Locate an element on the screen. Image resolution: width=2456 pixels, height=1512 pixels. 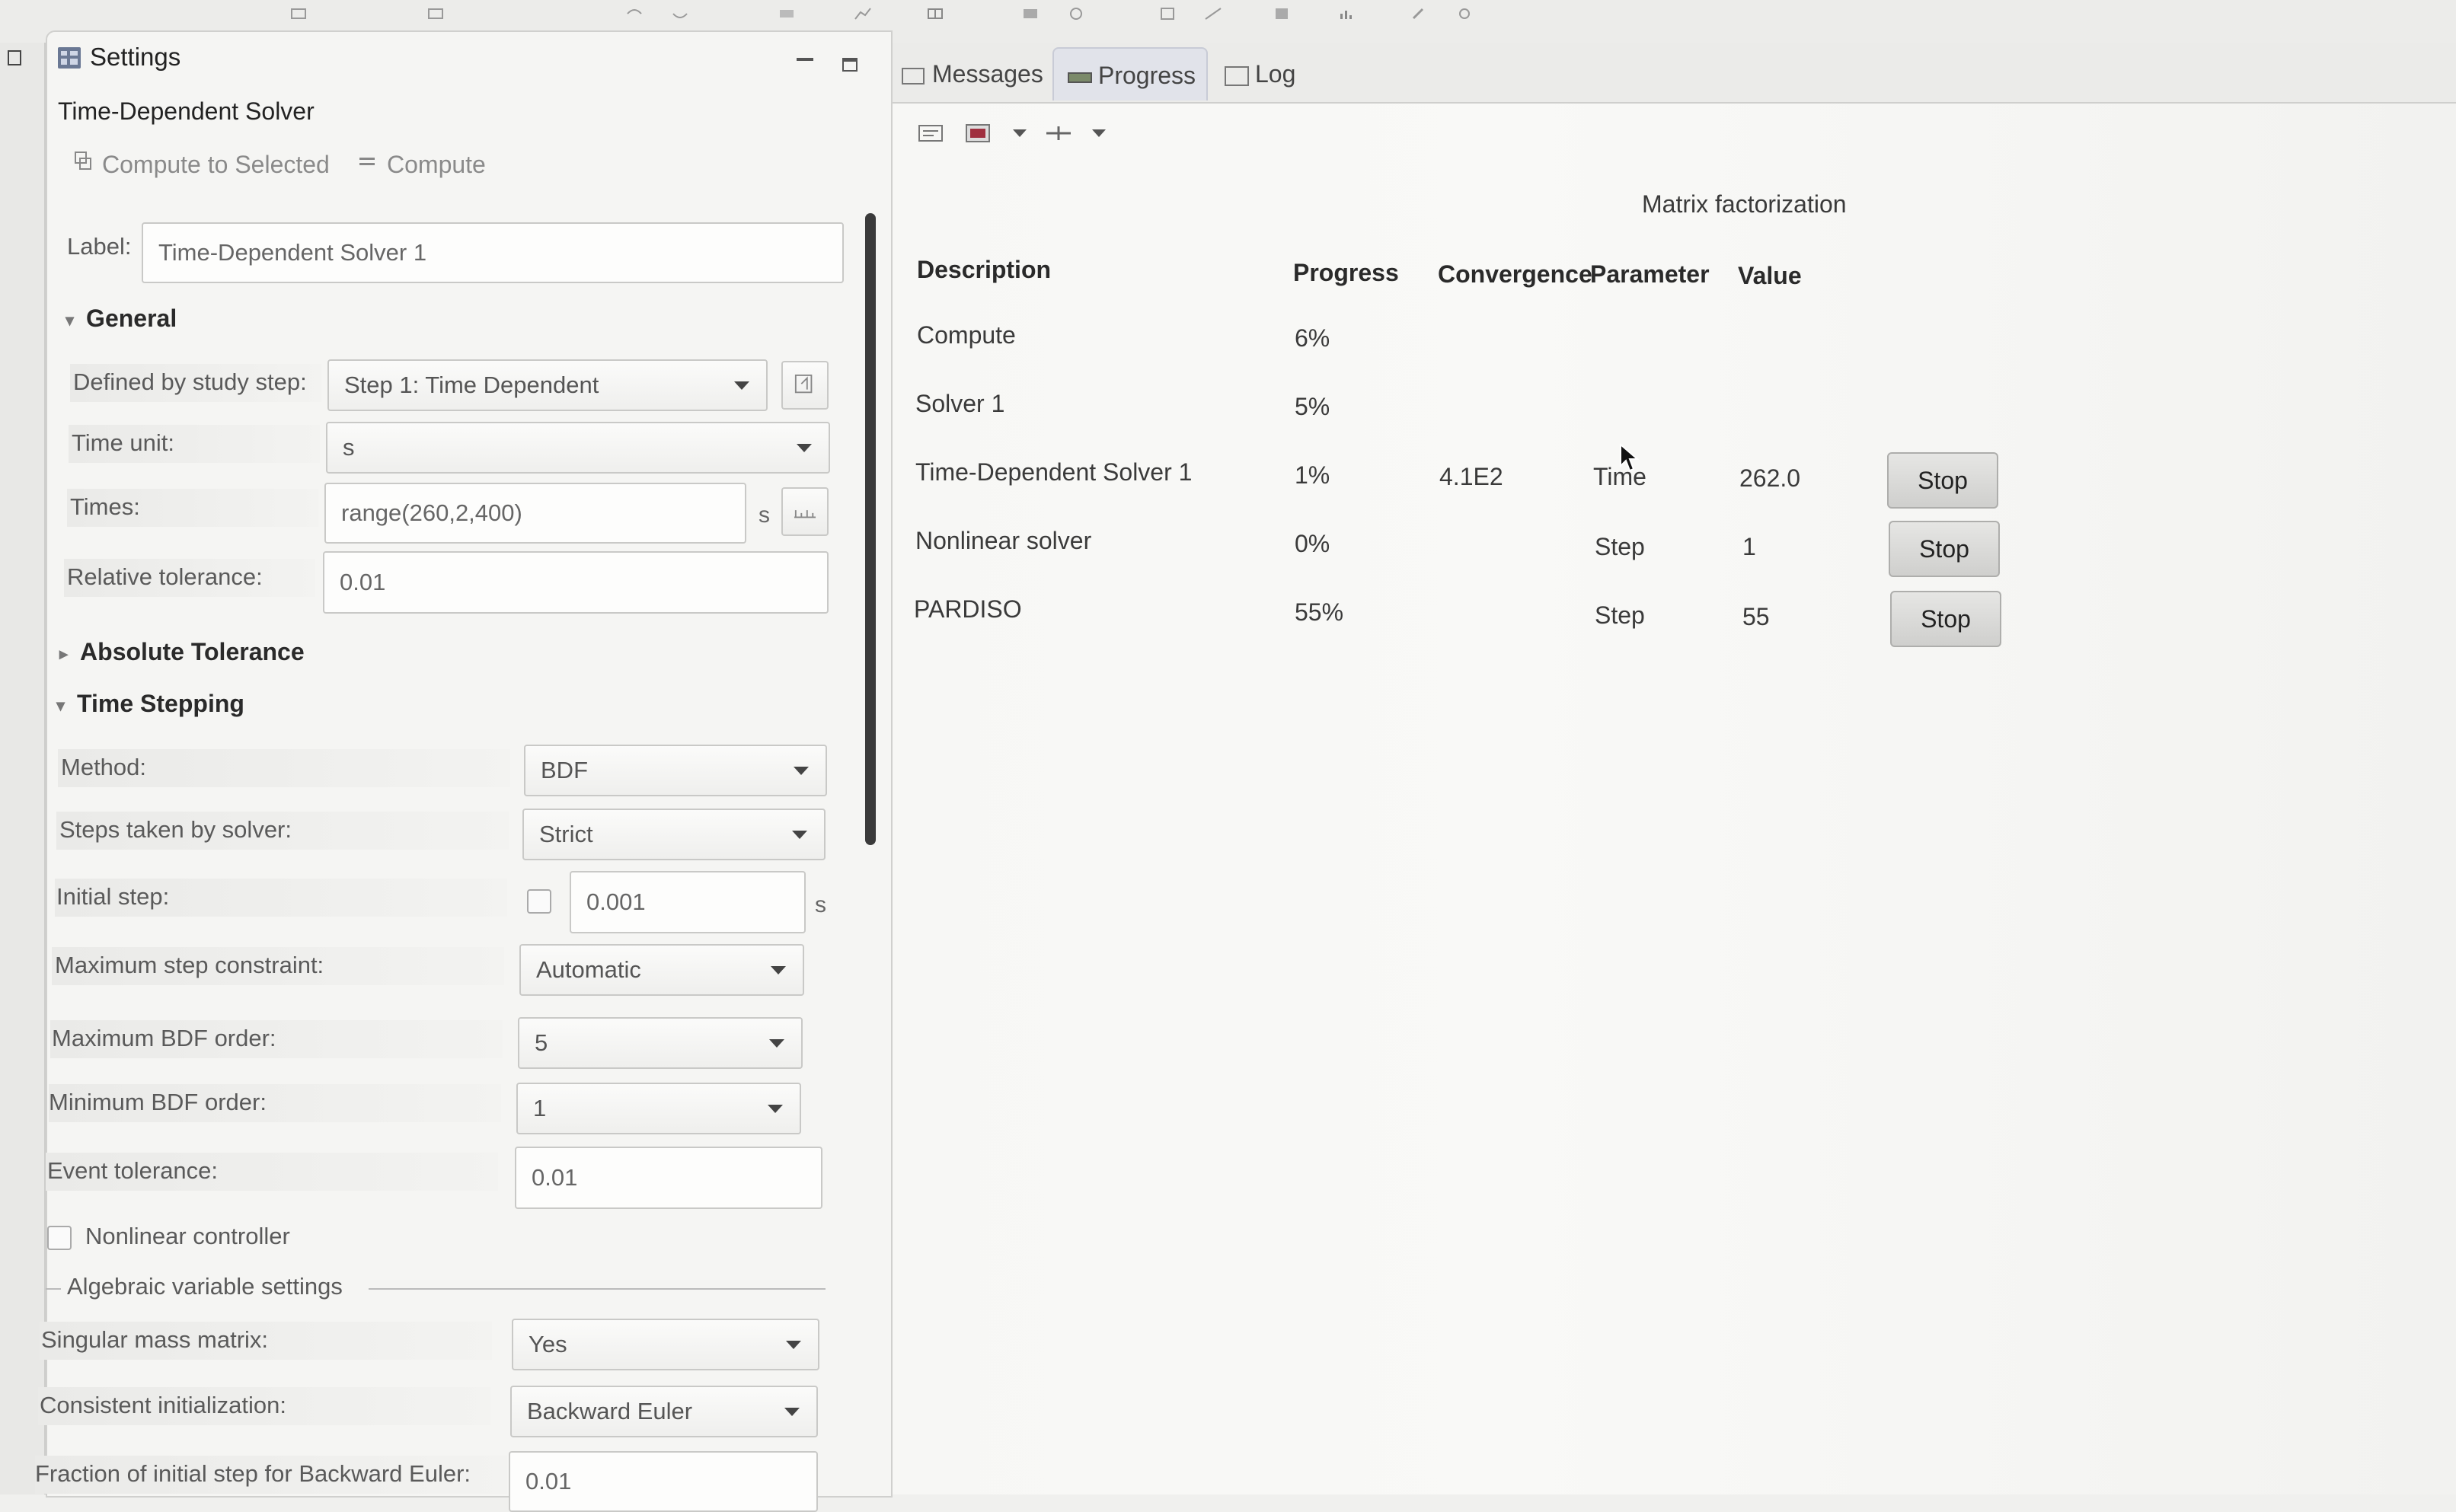
max-bdf-order-select: 5 is located at coordinates (660, 1043).